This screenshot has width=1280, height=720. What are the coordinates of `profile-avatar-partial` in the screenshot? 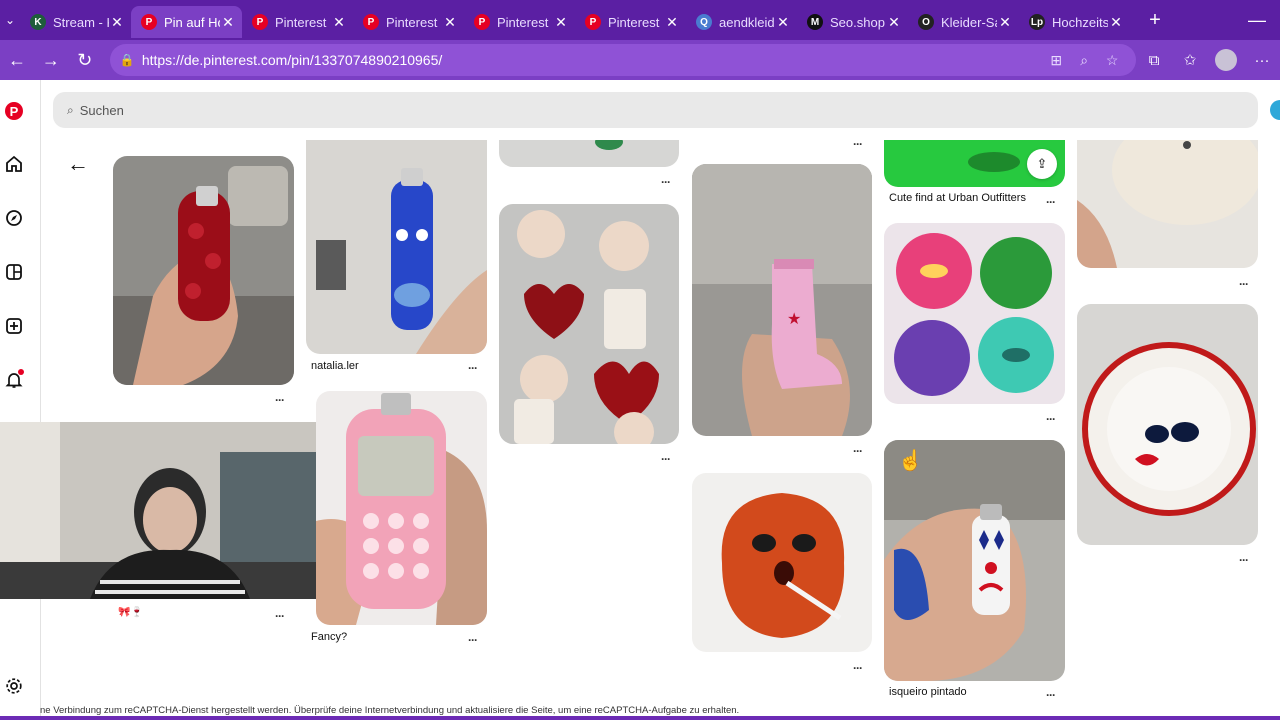 It's located at (1275, 110).